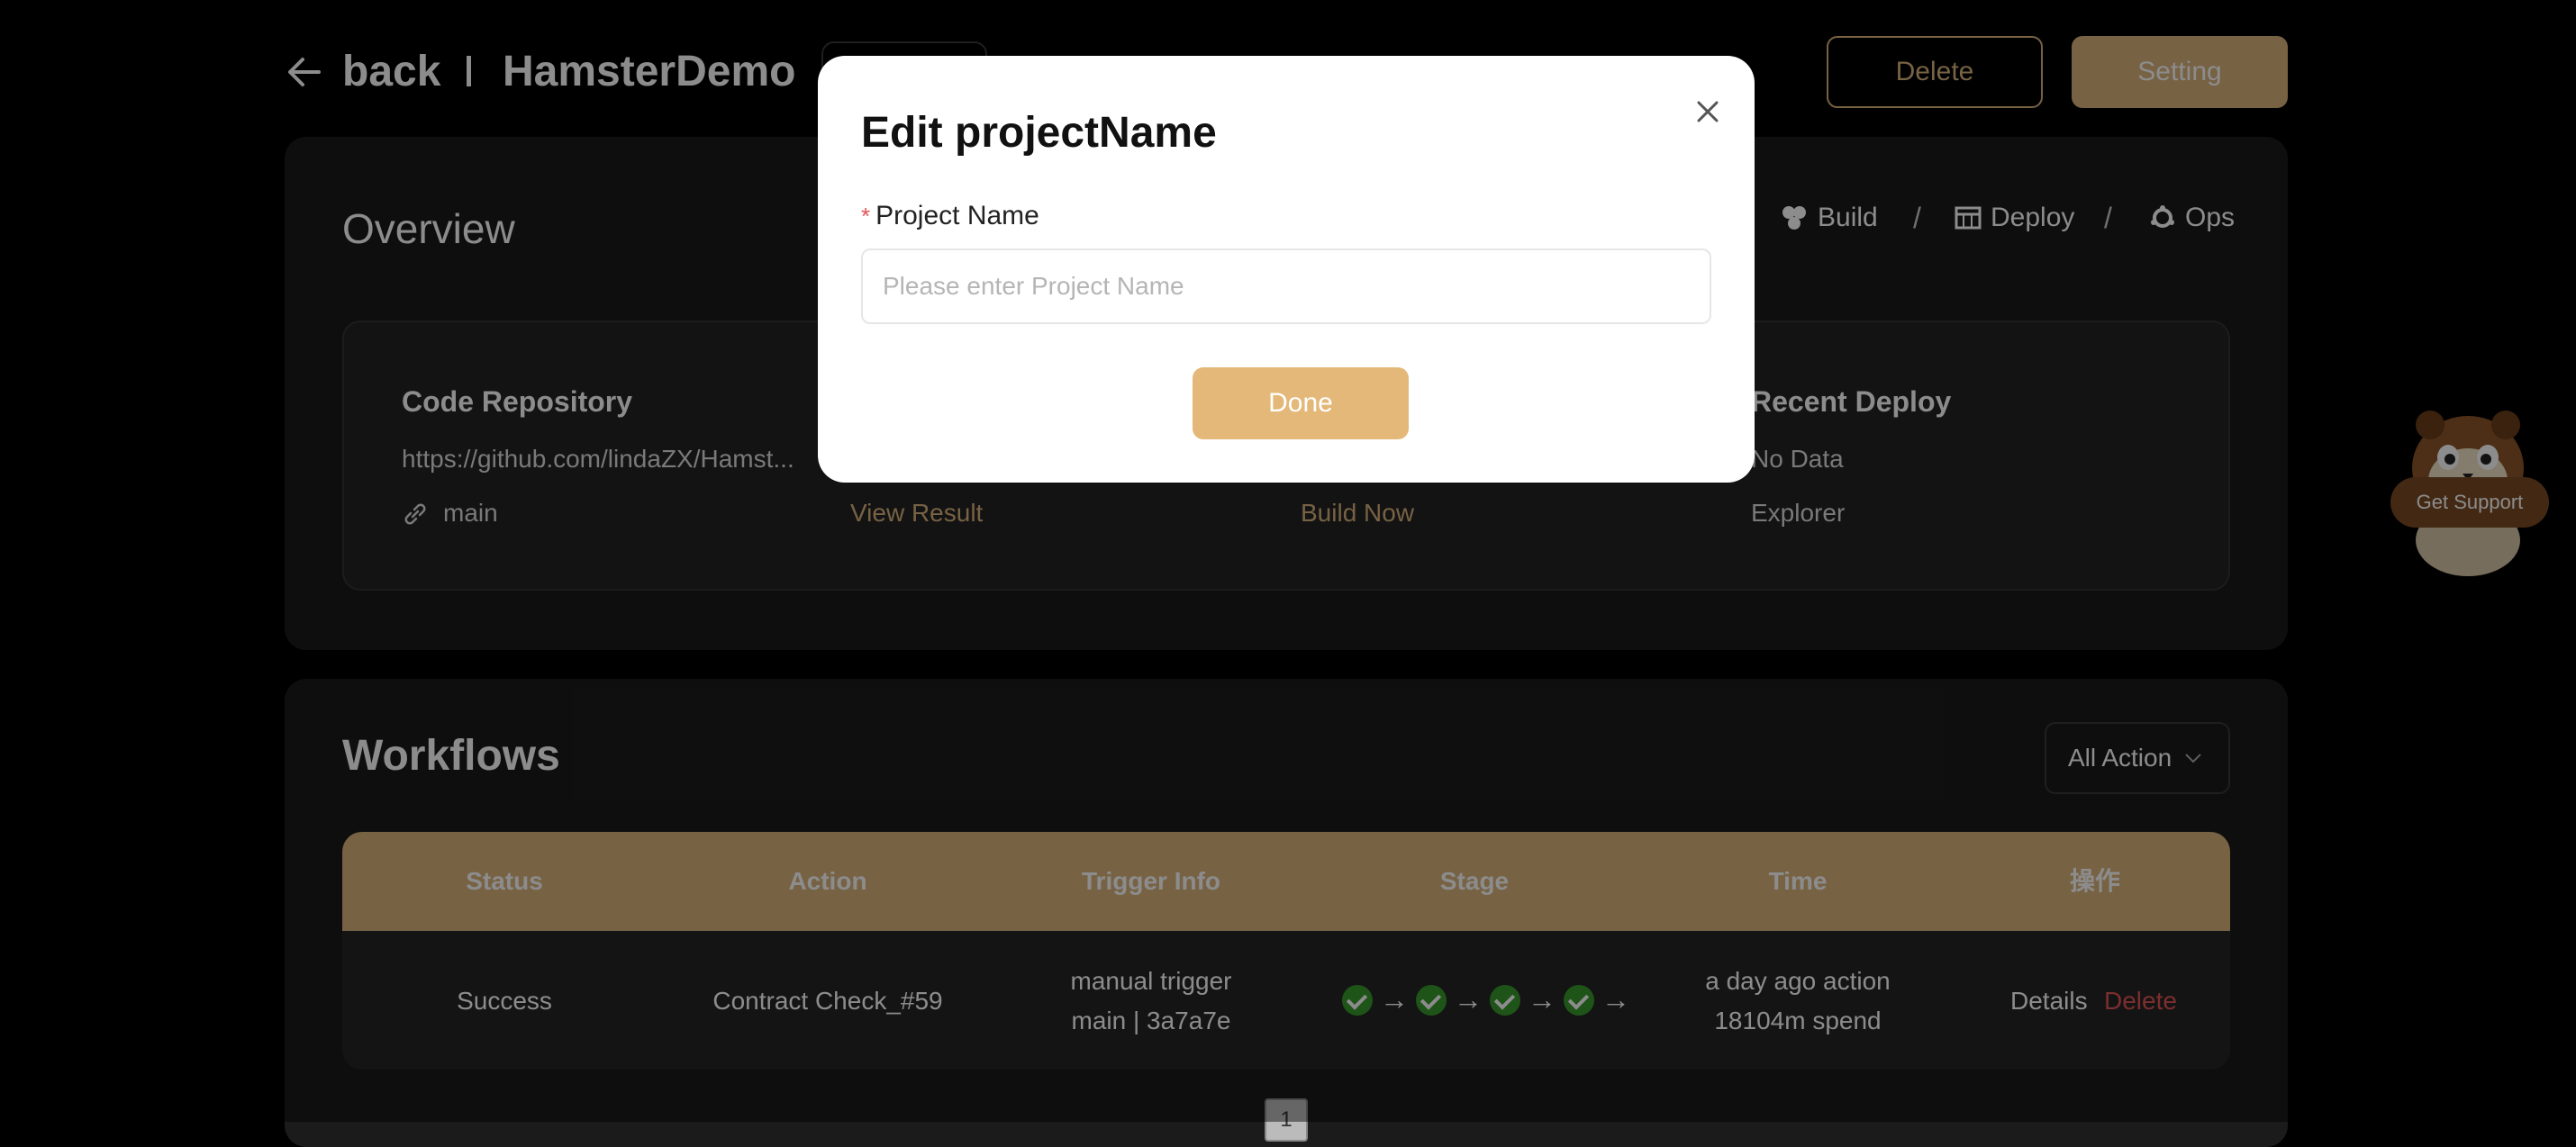 Image resolution: width=2576 pixels, height=1147 pixels. I want to click on project-name-label-text: Project Name, so click(957, 215).